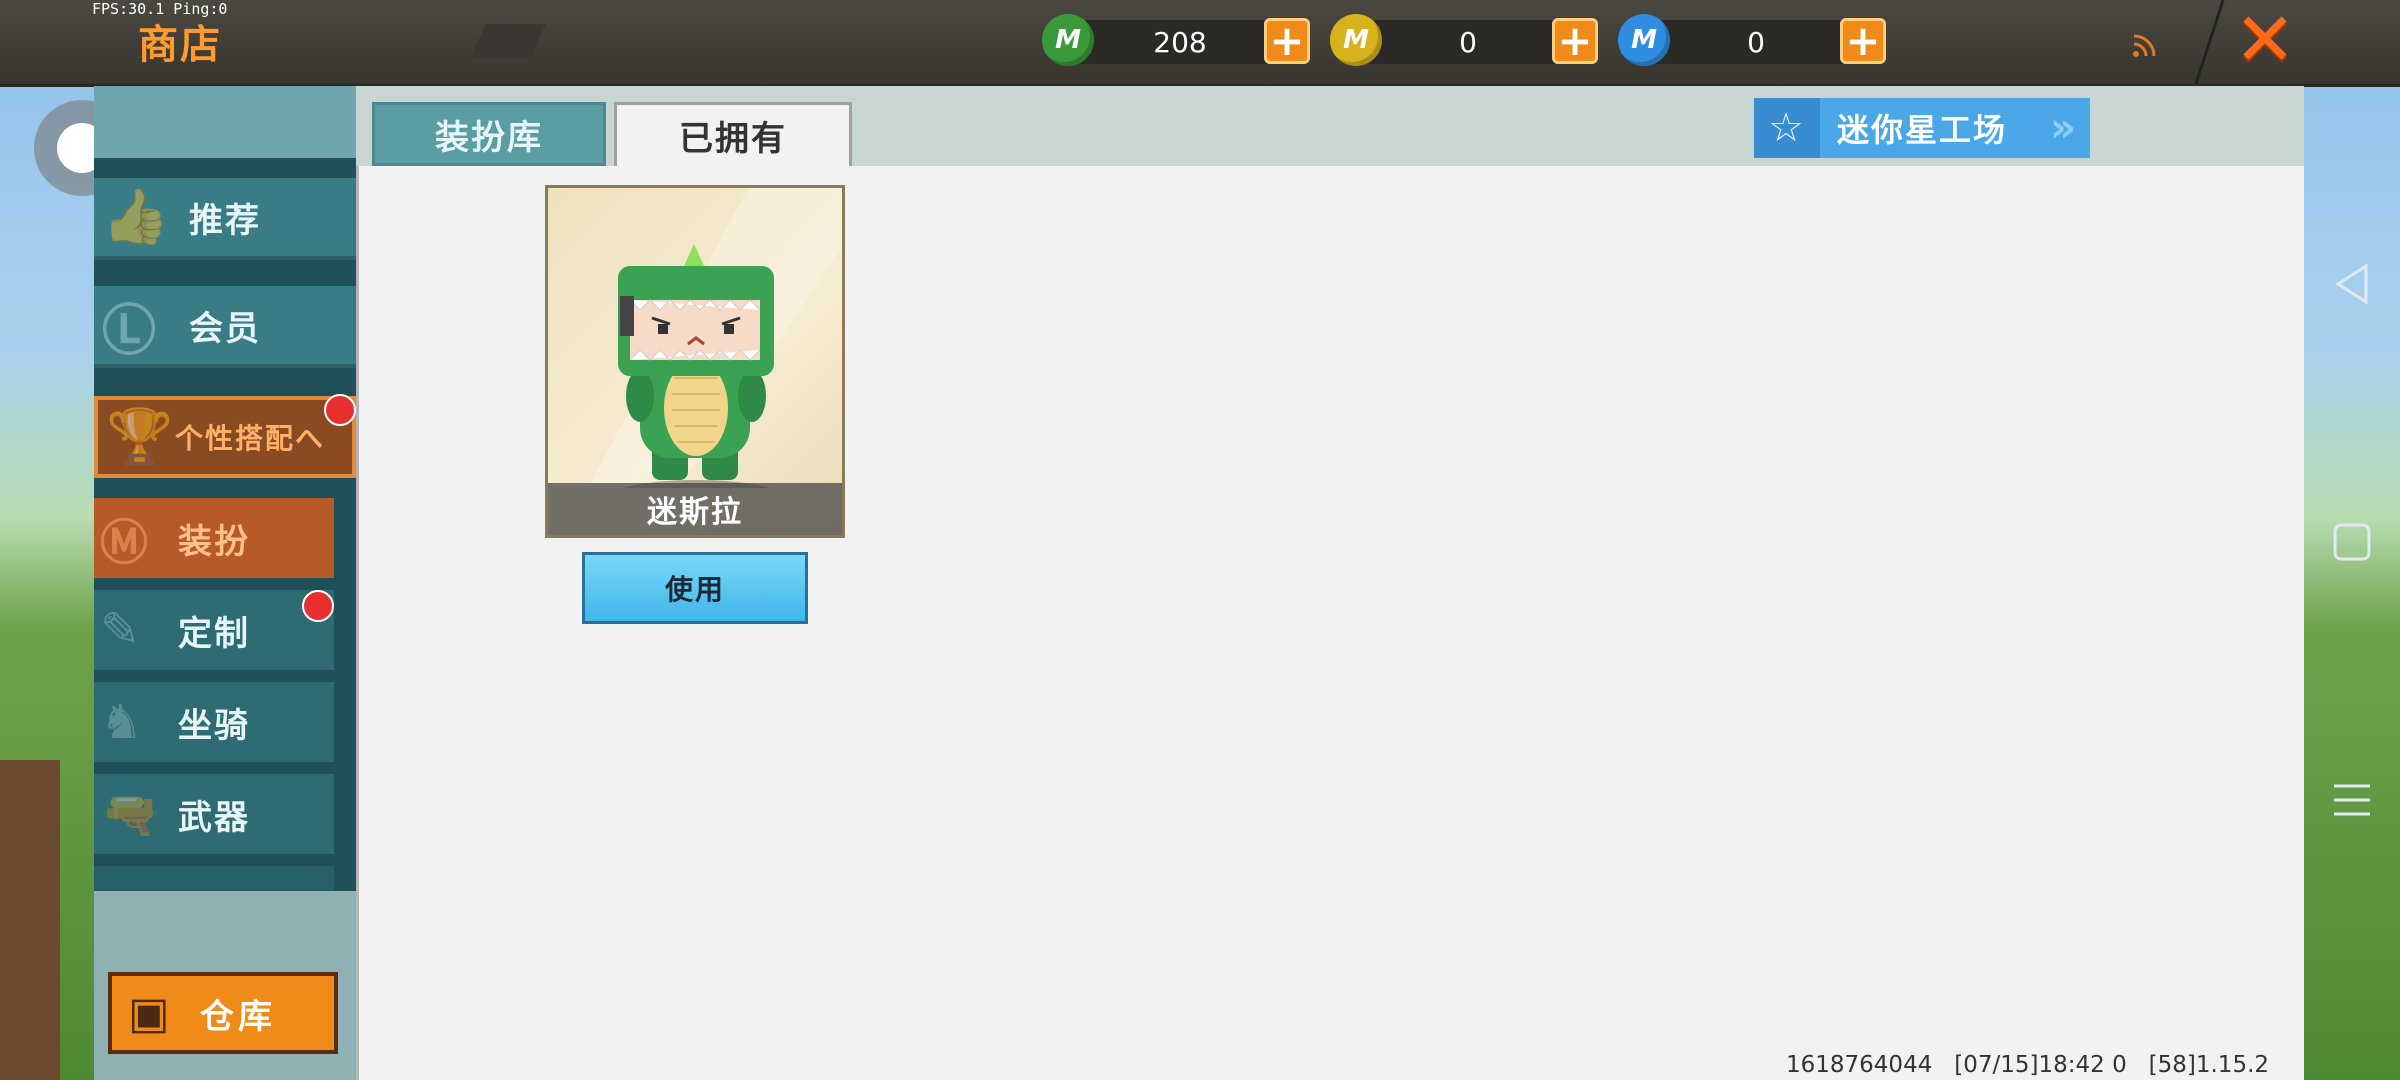  I want to click on dinosaur-costume-image, so click(715, 338).